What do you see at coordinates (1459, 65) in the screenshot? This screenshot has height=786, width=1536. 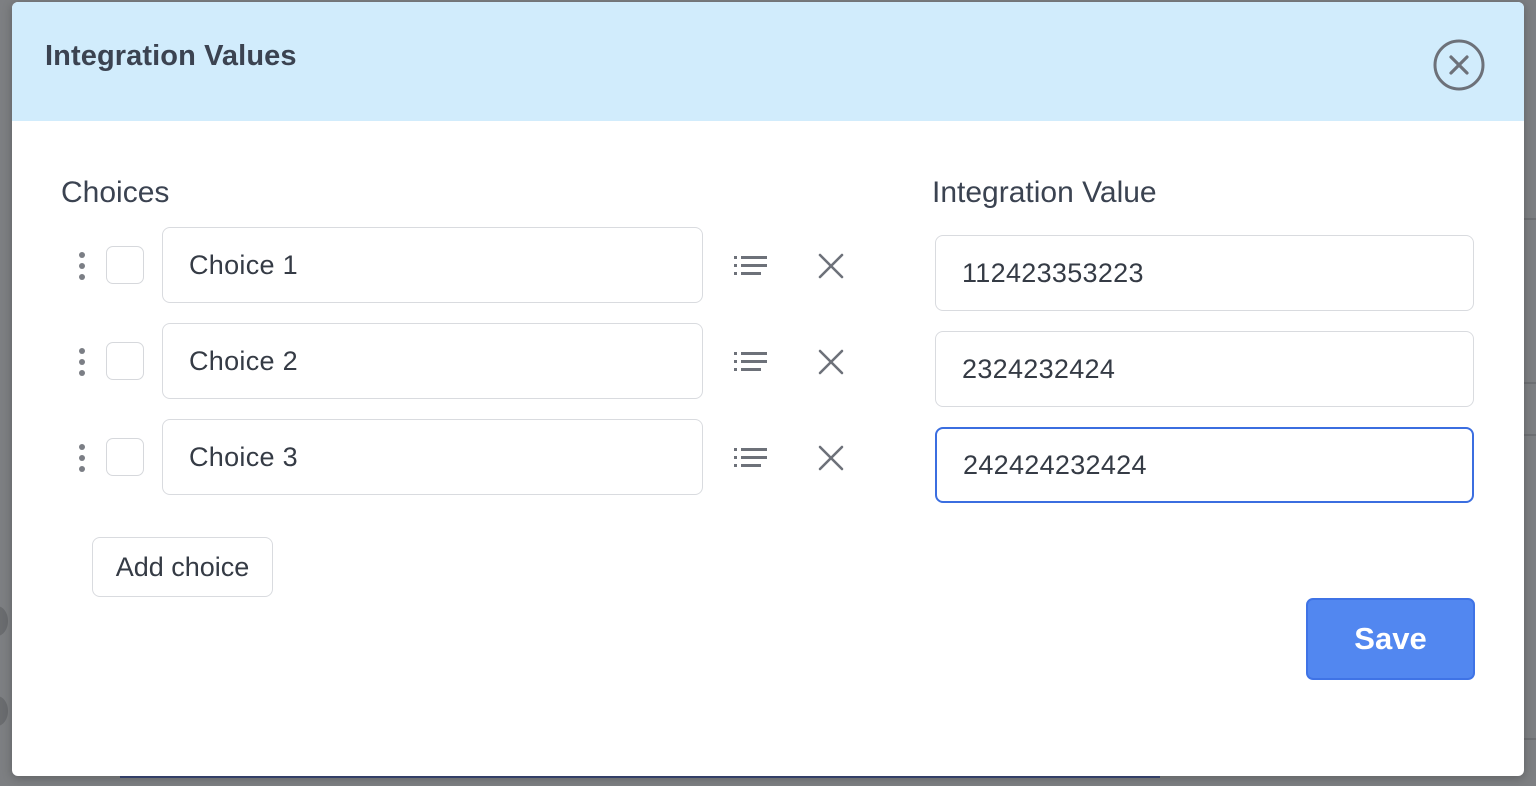 I see `close-circle-icon` at bounding box center [1459, 65].